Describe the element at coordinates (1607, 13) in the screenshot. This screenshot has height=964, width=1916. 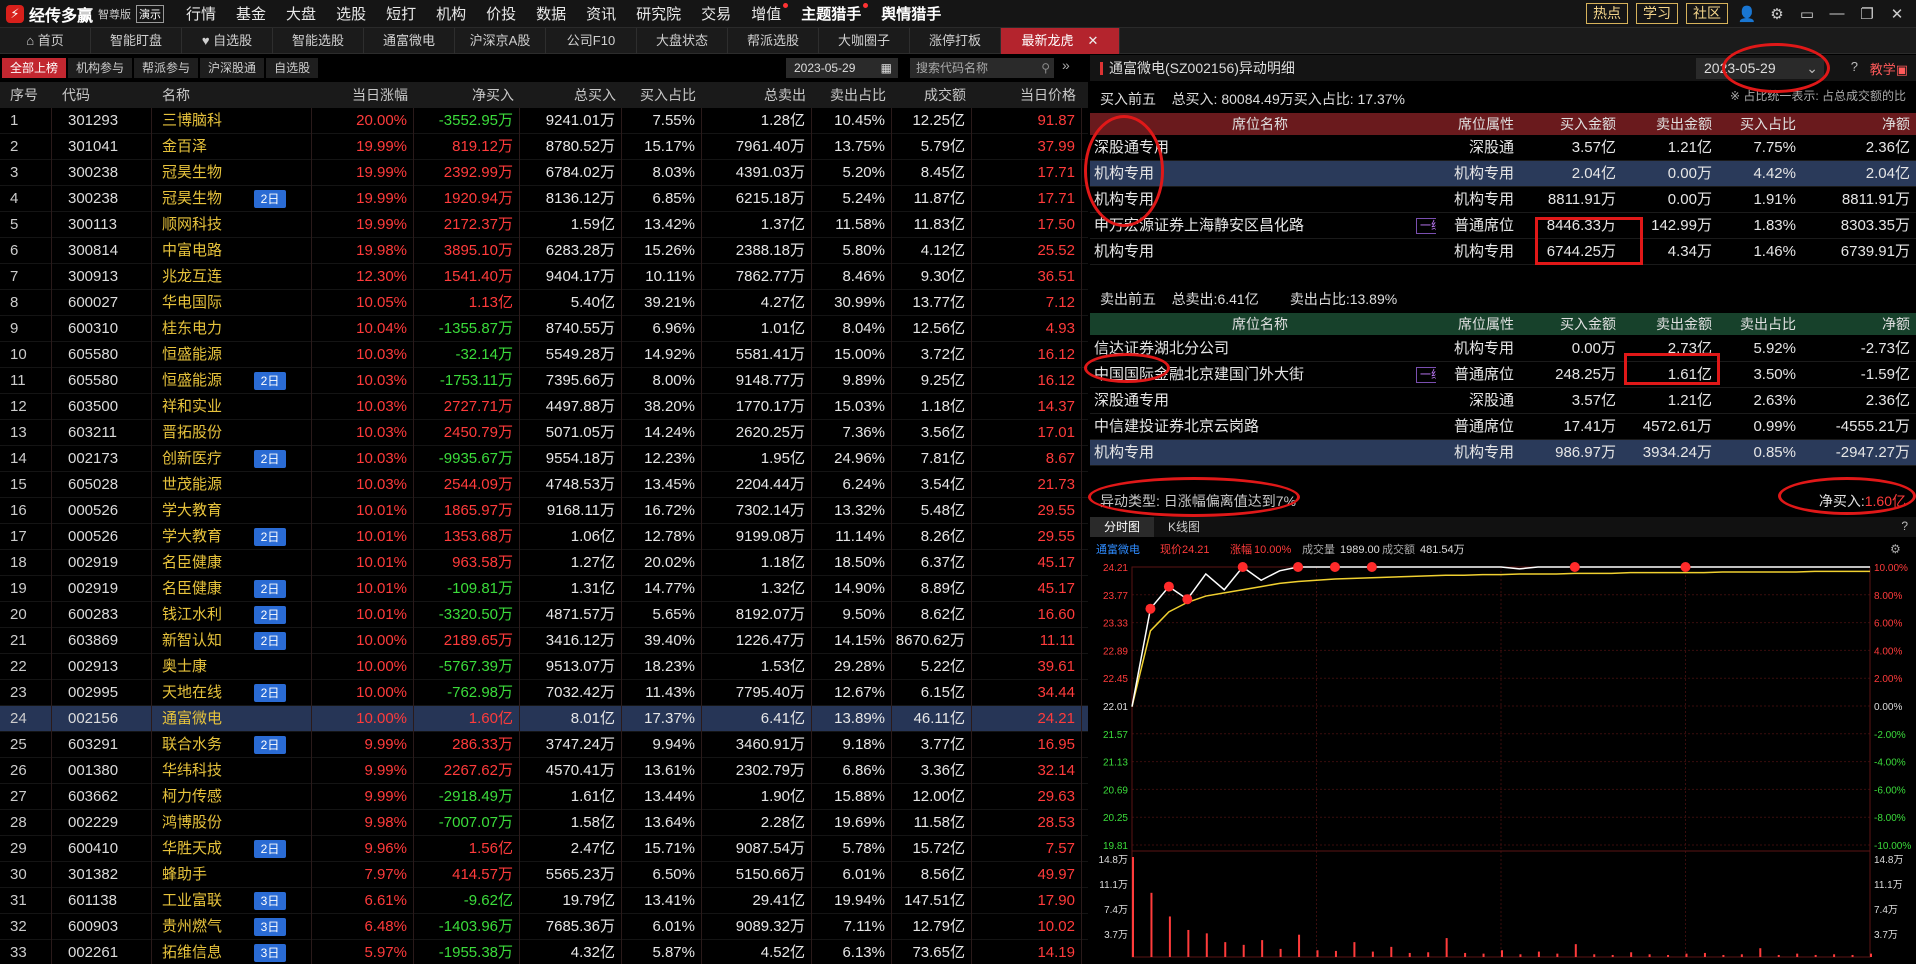
I see `hot-button: 热点` at that location.